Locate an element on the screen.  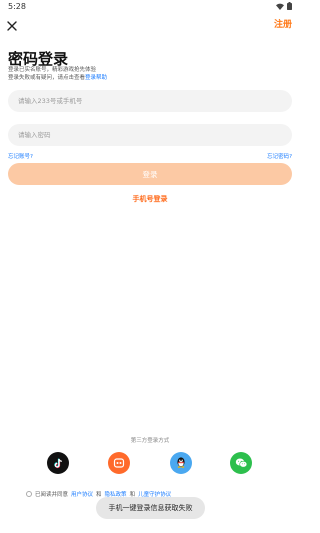
user-agreement-link: 用户协议 is located at coordinates (82, 494).